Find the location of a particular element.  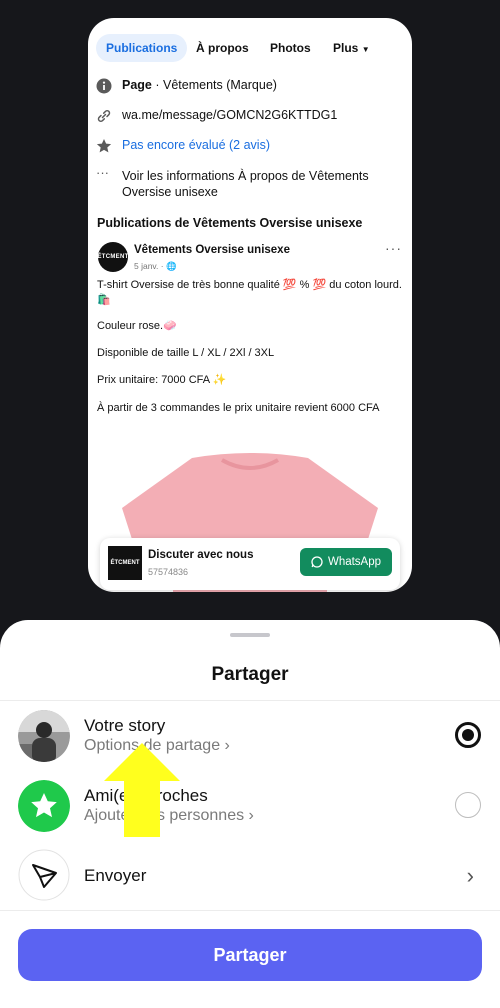

post-more-icon: ··· is located at coordinates (393, 248).